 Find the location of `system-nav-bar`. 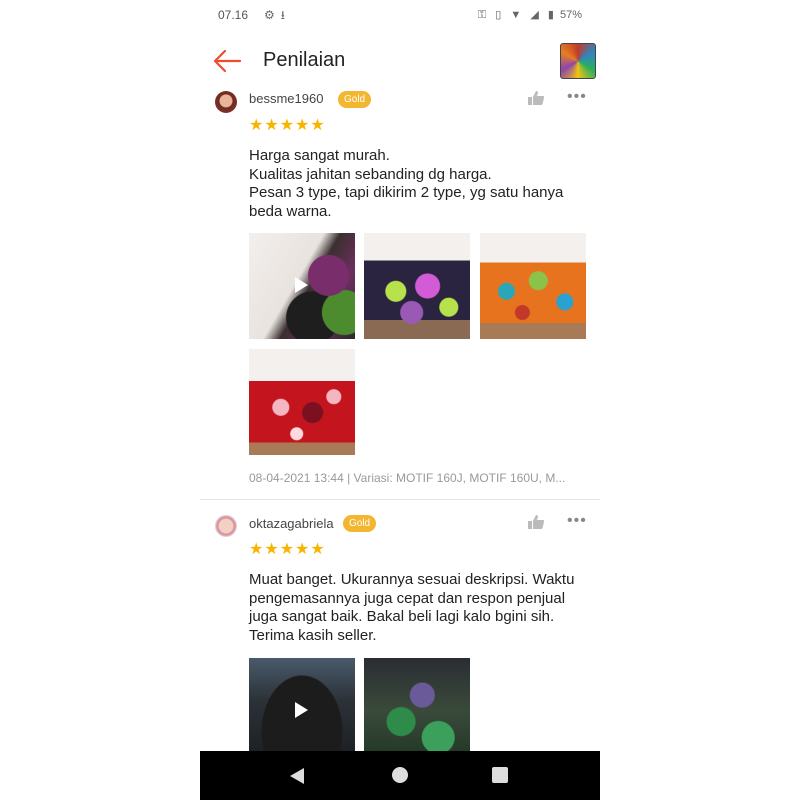

system-nav-bar is located at coordinates (400, 775).